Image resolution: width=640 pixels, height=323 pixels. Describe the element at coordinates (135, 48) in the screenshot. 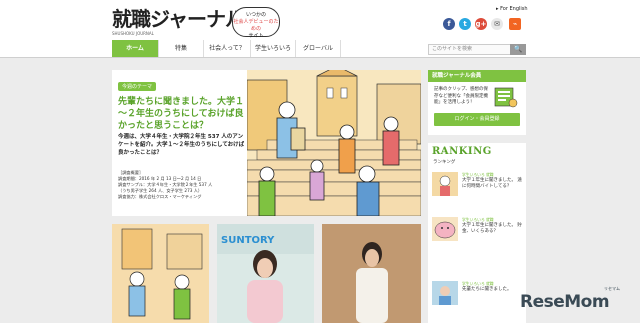

I see `nav-item-home: ホーム` at that location.